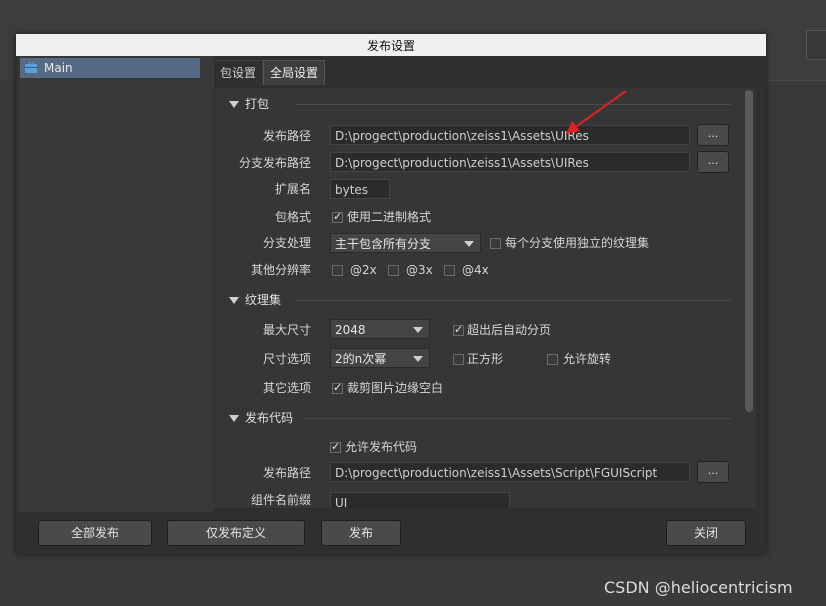 This screenshot has height=606, width=826. What do you see at coordinates (280, 270) in the screenshot?
I see `resolution-label: 其他分辨率` at bounding box center [280, 270].